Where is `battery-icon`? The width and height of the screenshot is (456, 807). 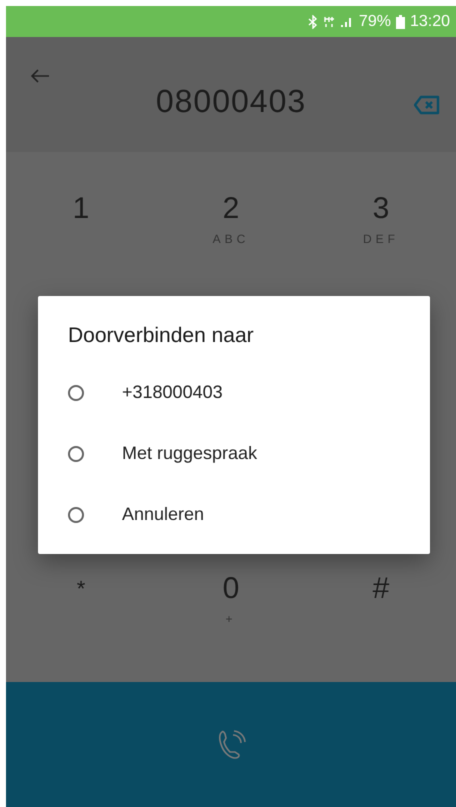
battery-icon is located at coordinates (400, 21).